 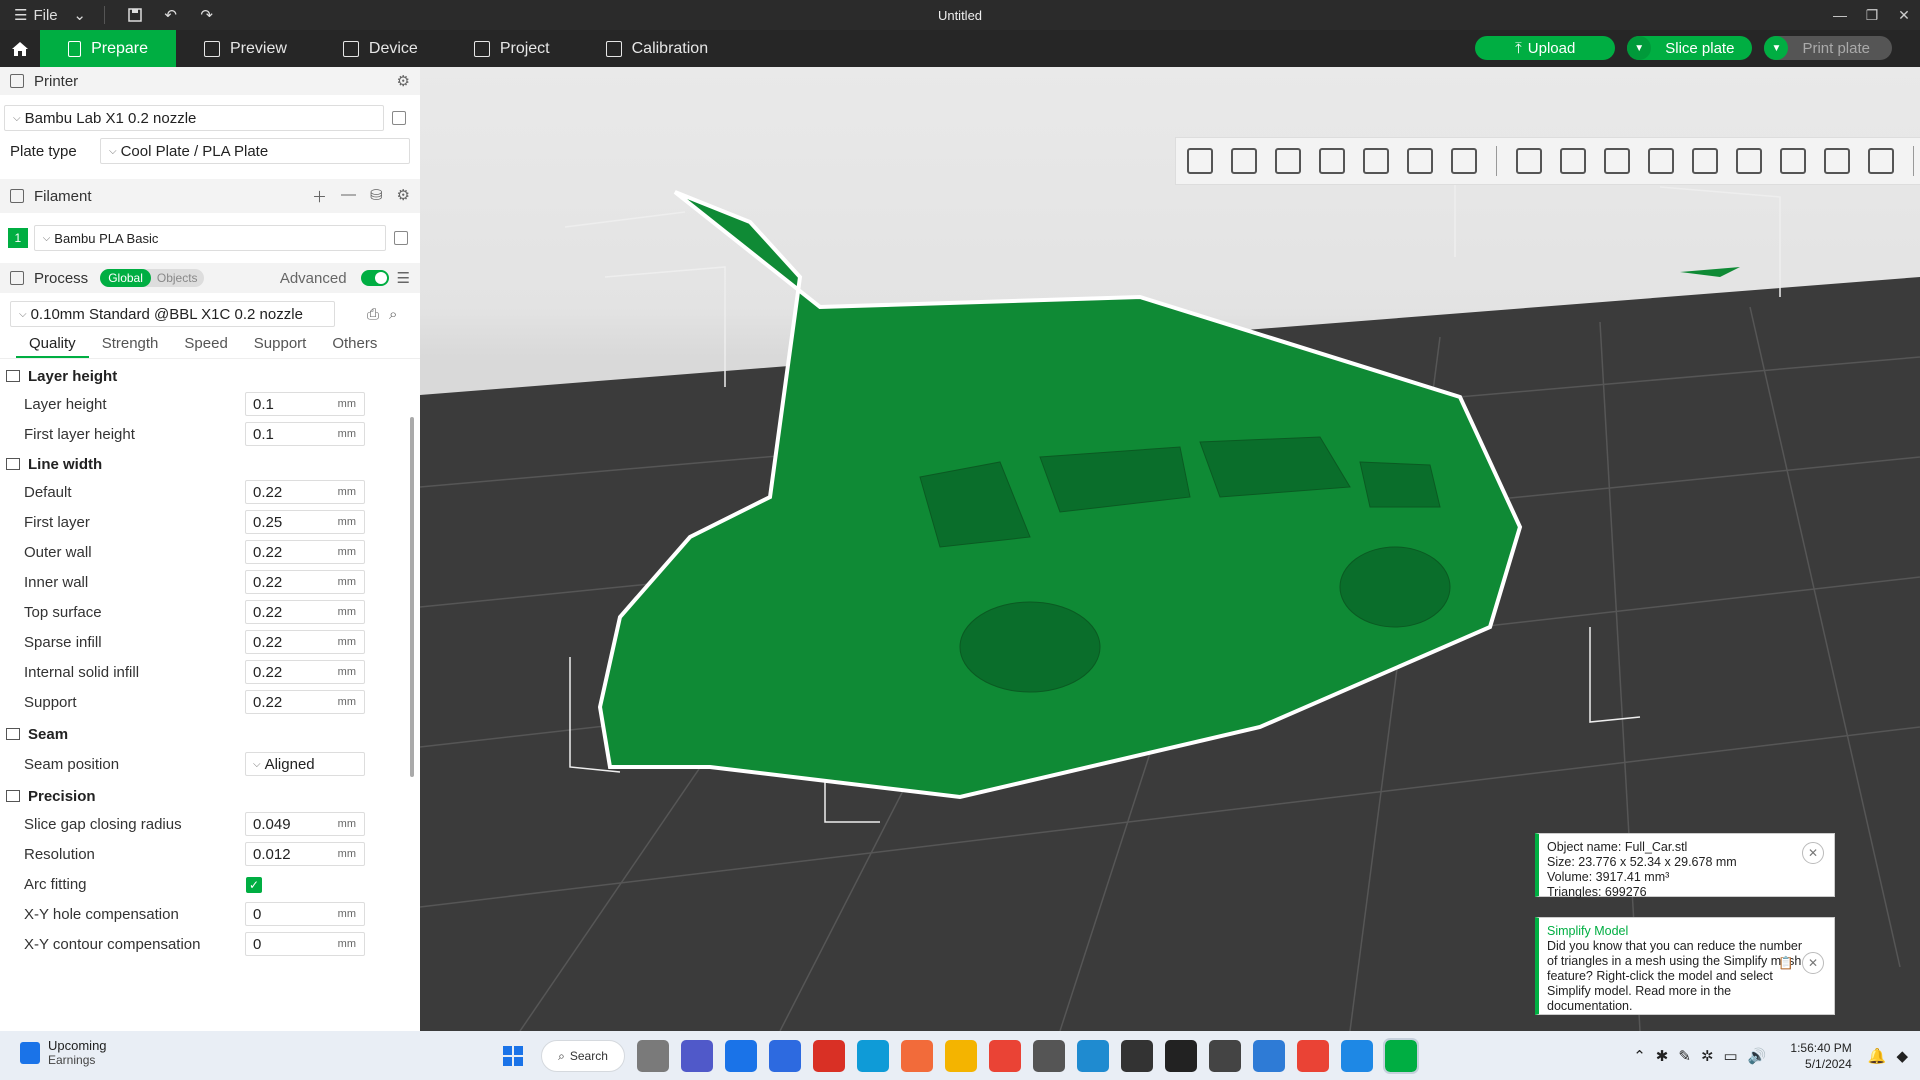 What do you see at coordinates (1661, 161) in the screenshot?
I see `lay-on-face-icon` at bounding box center [1661, 161].